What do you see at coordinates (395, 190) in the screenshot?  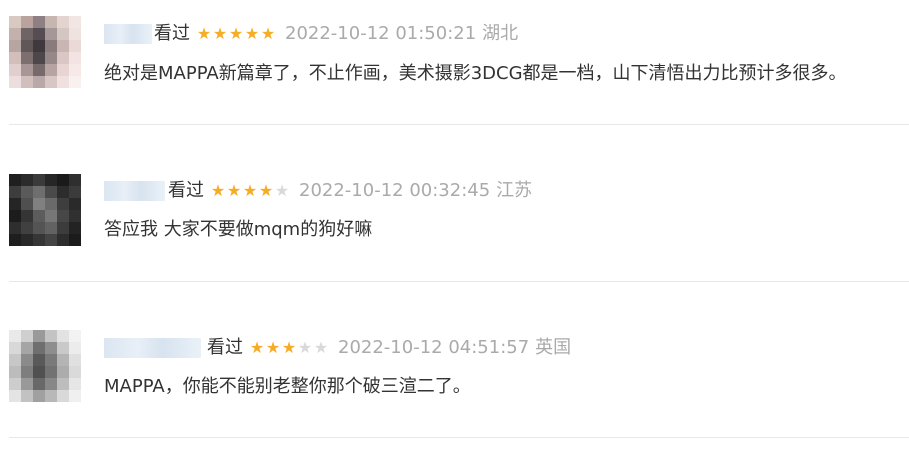 I see `comment-time: 2022-10-12 00:32:45` at bounding box center [395, 190].